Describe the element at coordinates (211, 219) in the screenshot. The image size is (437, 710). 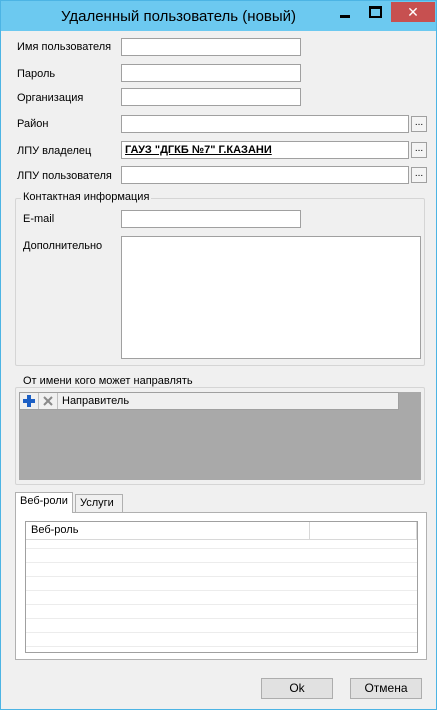
I see `email-input` at that location.